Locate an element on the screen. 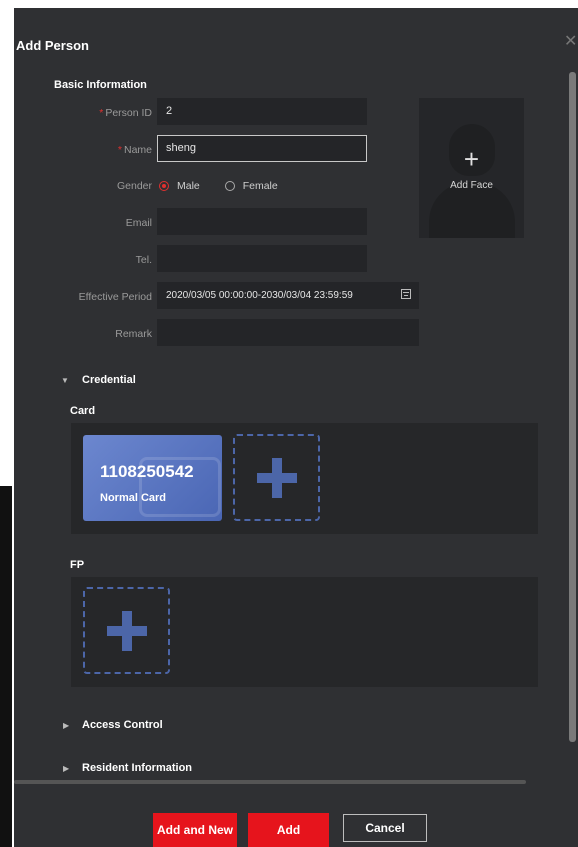 This screenshot has width=578, height=847. calendar-icon is located at coordinates (406, 294).